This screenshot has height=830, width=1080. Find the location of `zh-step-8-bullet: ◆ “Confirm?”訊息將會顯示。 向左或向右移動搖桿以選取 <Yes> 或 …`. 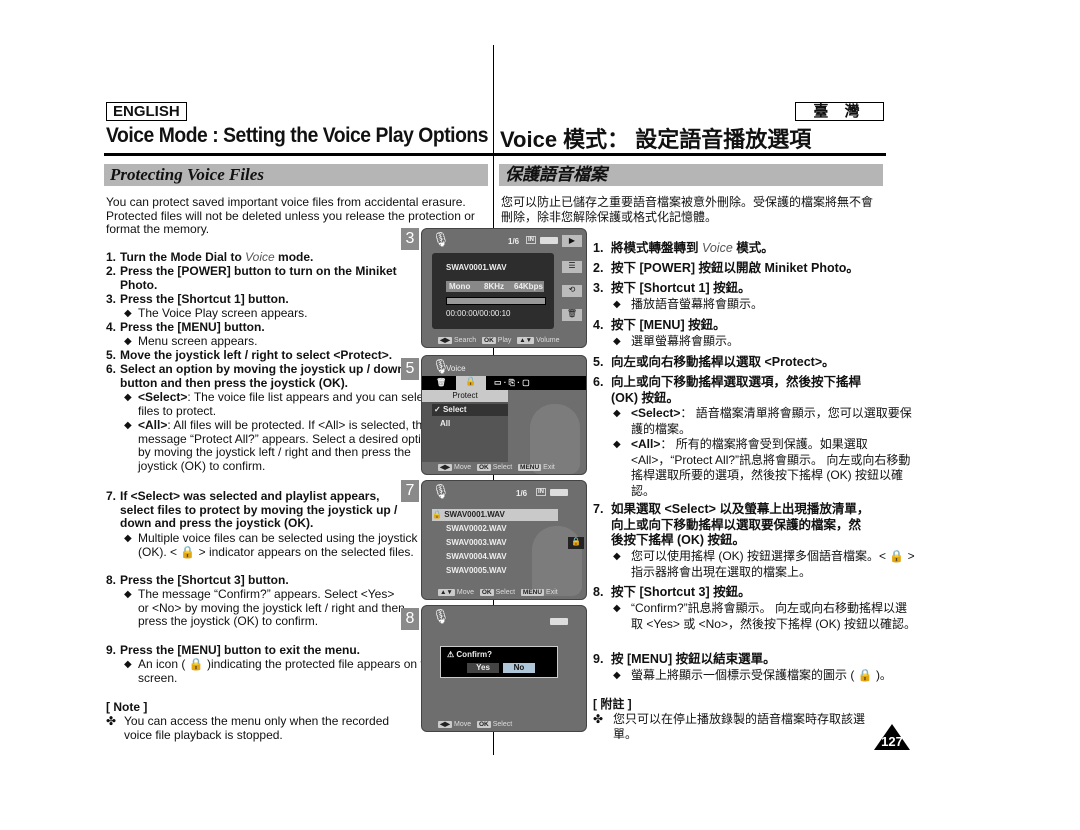

zh-step-8-bullet: ◆ “Confirm?”訊息將會顯示。 向左或向右移動搖桿以選取 <Yes> 或 … is located at coordinates (754, 616).